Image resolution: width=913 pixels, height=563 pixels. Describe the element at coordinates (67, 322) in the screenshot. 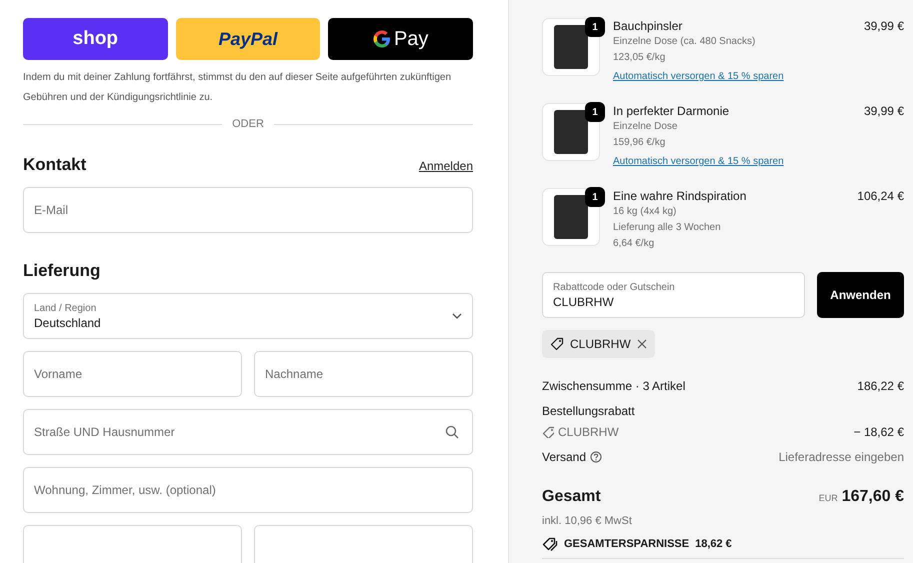

I see `field-value: Deutschland` at that location.